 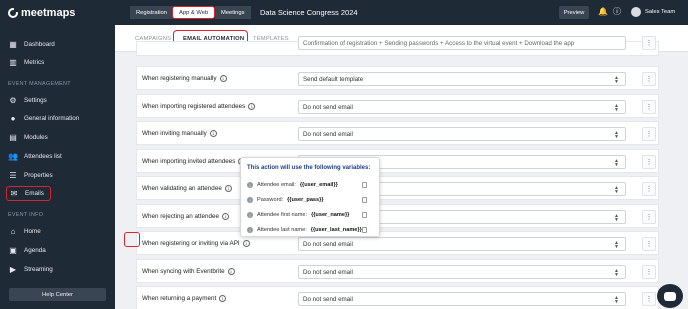 I want to click on event-title: Data Science Congress 2024, so click(x=309, y=12).